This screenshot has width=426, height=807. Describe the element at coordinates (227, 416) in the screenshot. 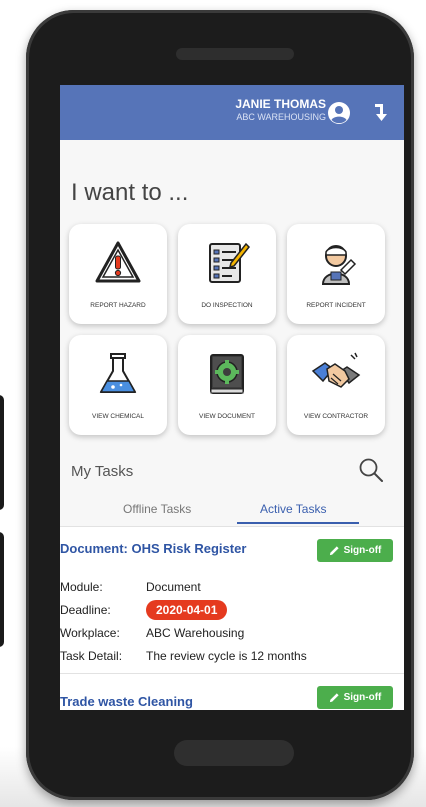

I see `tile-label: VIEW DOCUMENT` at that location.